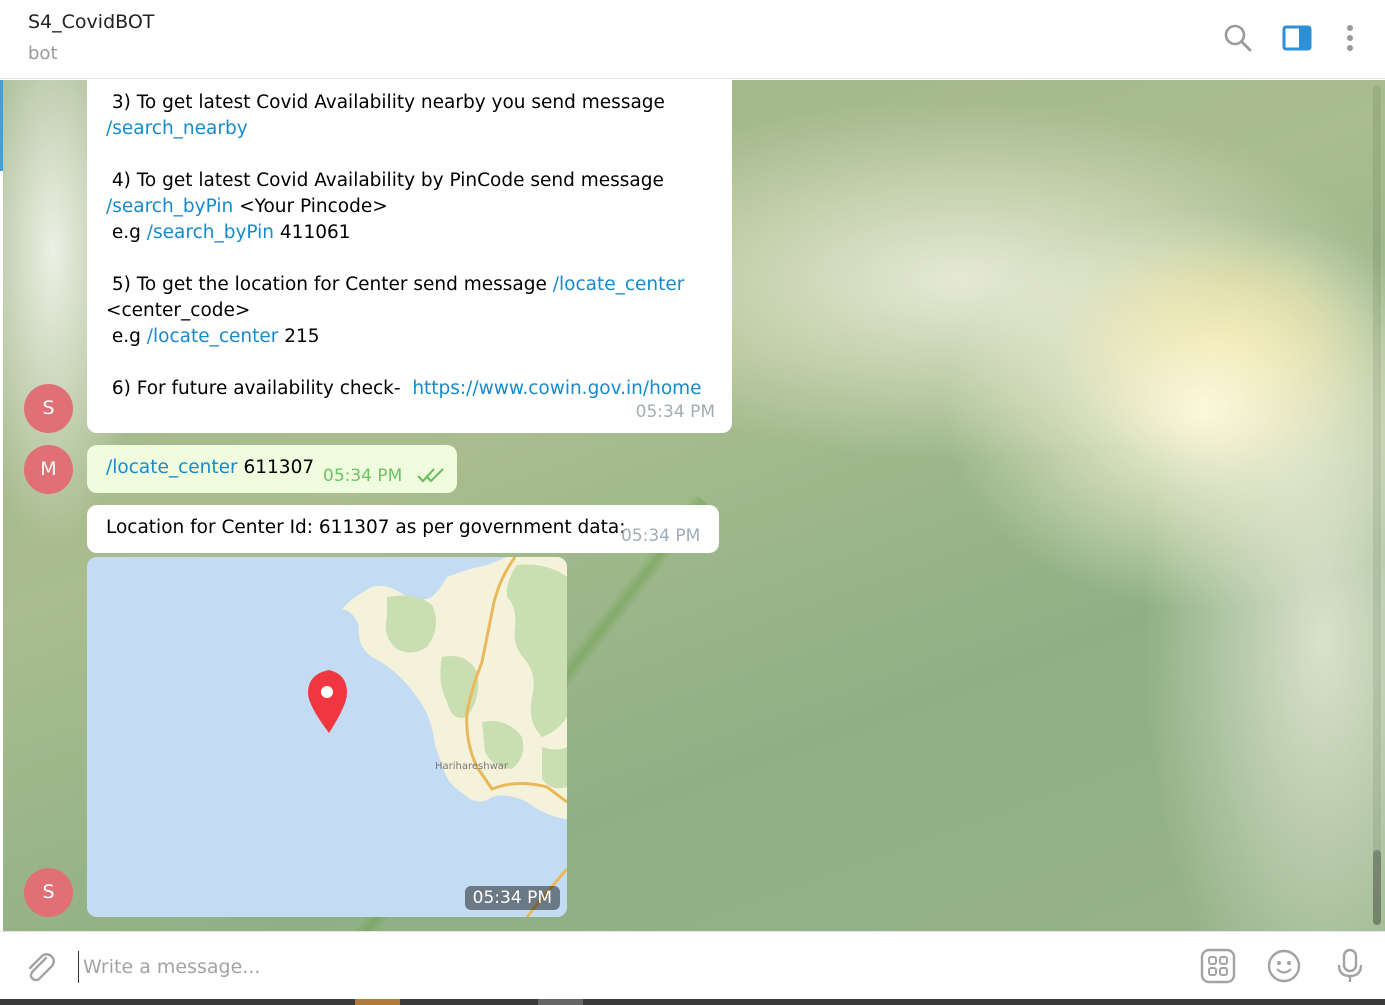 The width and height of the screenshot is (1385, 1005). I want to click on map-image, so click(327, 737).